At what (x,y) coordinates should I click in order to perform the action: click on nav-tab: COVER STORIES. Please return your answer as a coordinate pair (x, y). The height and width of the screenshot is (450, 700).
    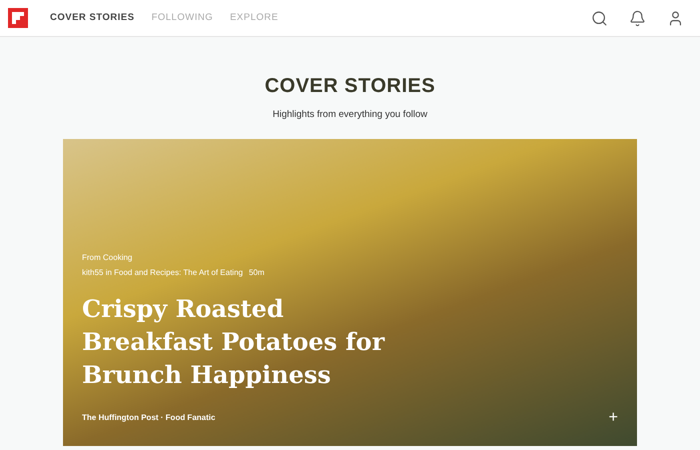
    Looking at the image, I should click on (92, 18).